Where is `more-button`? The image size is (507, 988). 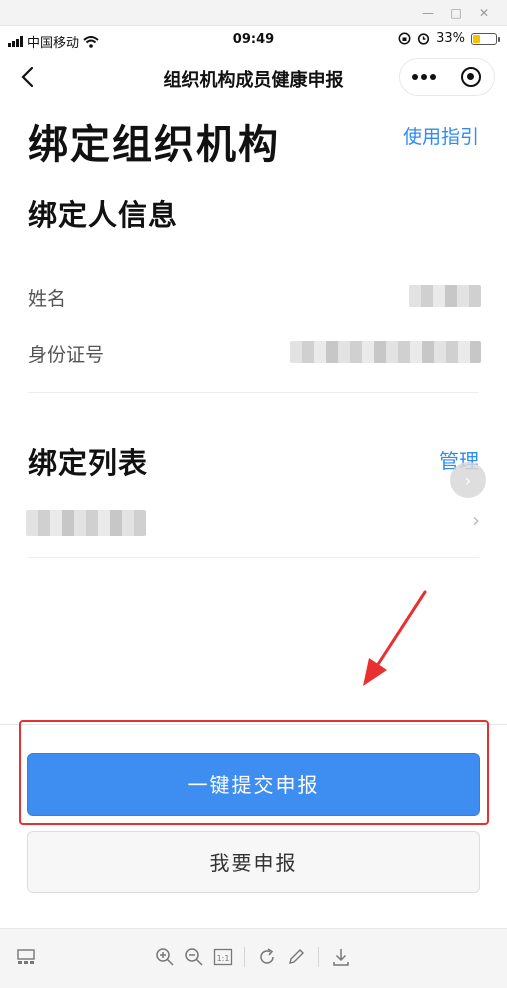
more-button is located at coordinates (423, 77).